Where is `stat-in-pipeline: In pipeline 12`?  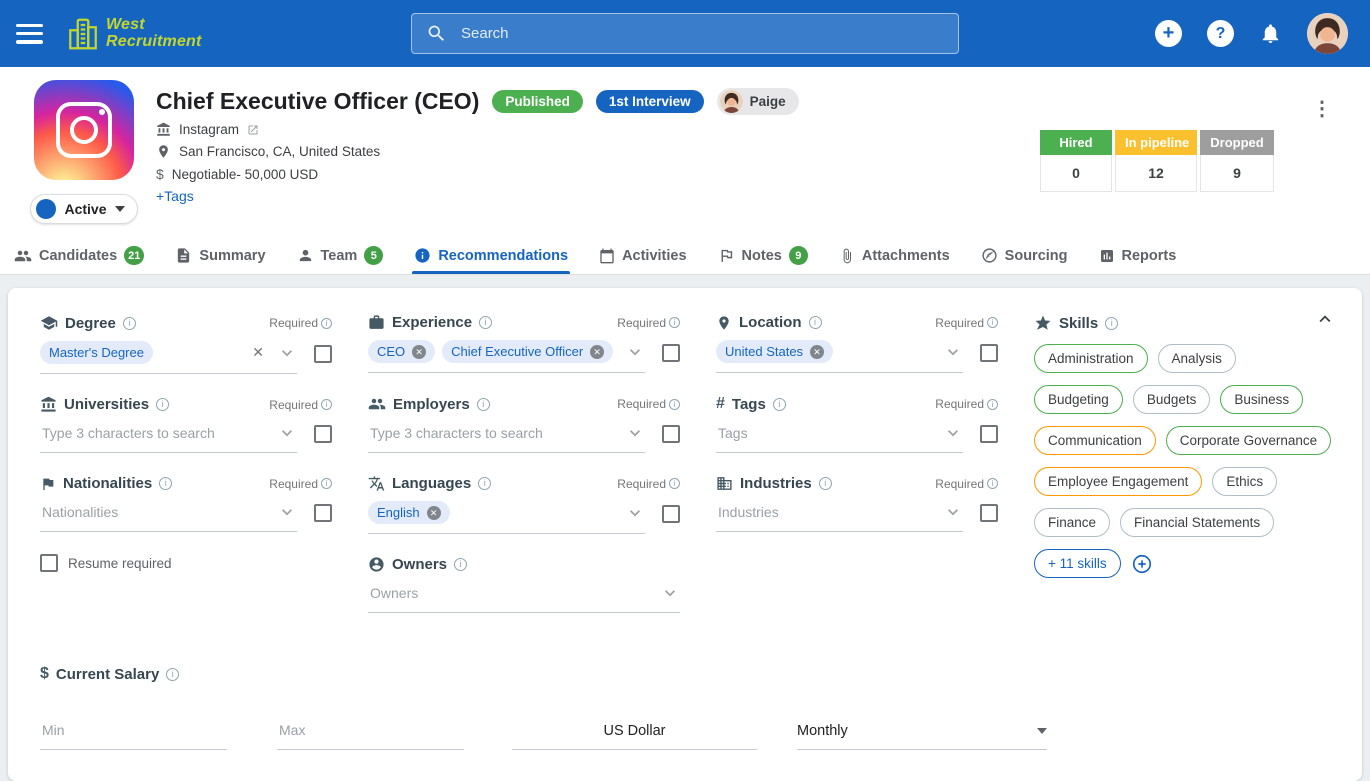 stat-in-pipeline: In pipeline 12 is located at coordinates (1156, 161).